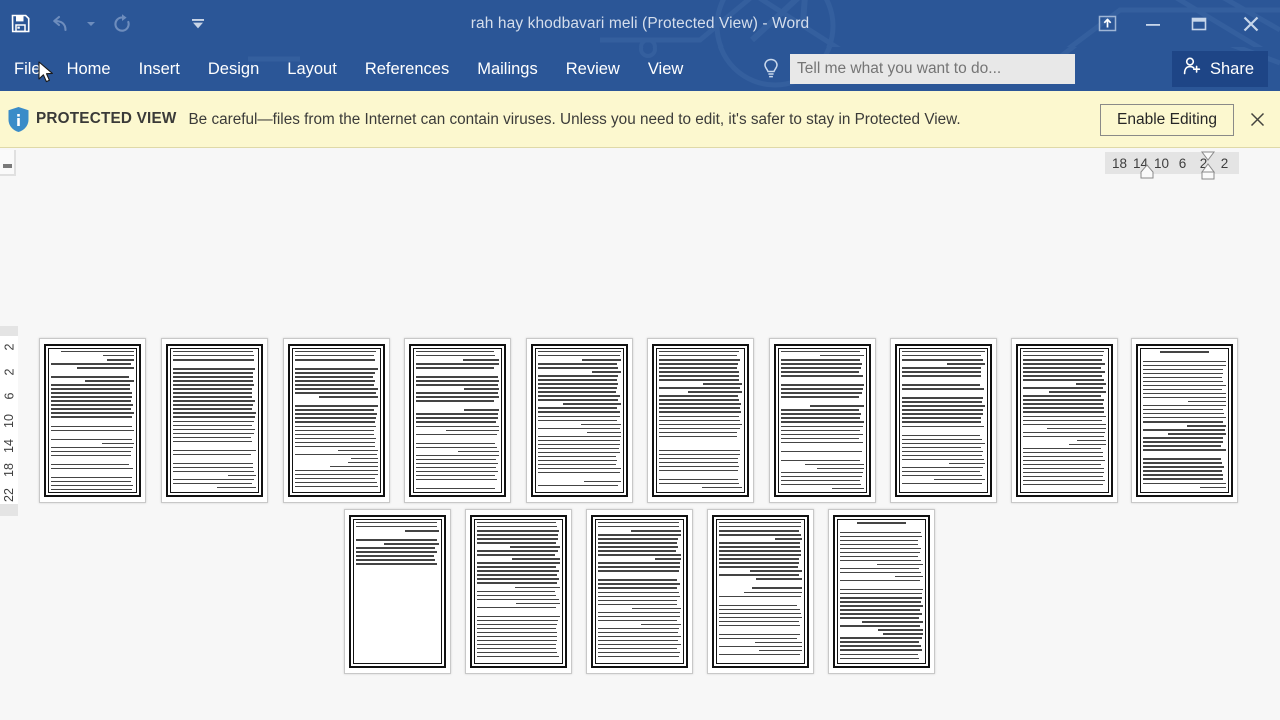 The image size is (1280, 720). Describe the element at coordinates (507, 69) in the screenshot. I see `tab-mailings: Mailings` at that location.